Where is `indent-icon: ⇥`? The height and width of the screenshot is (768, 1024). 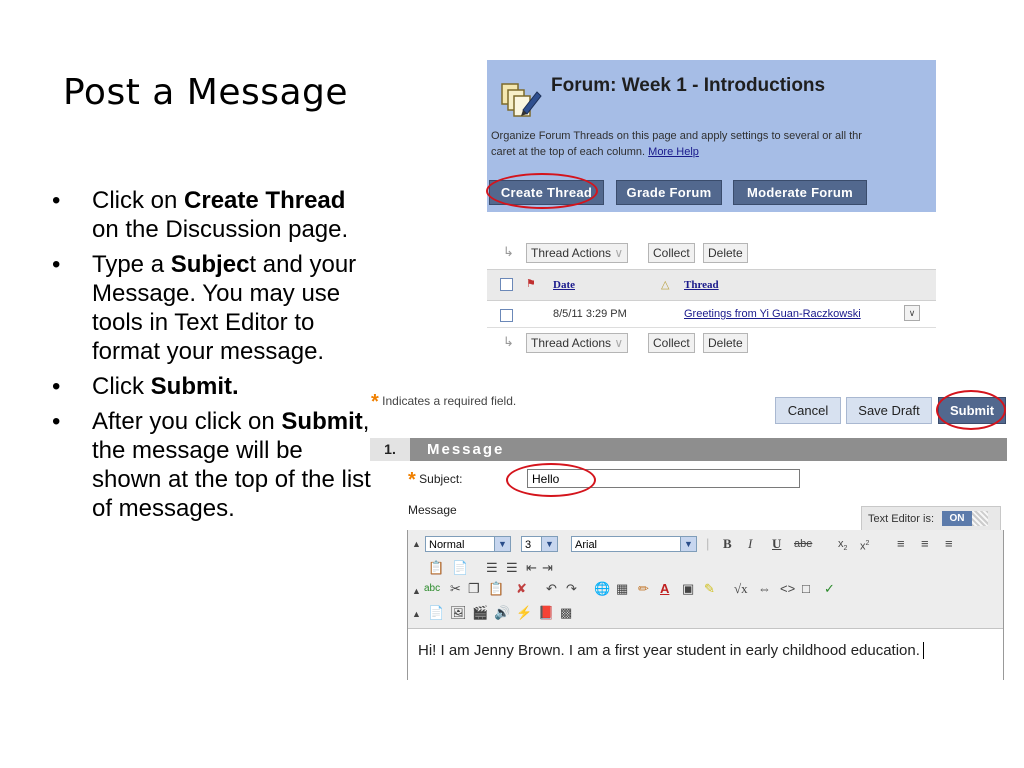 indent-icon: ⇥ is located at coordinates (547, 568).